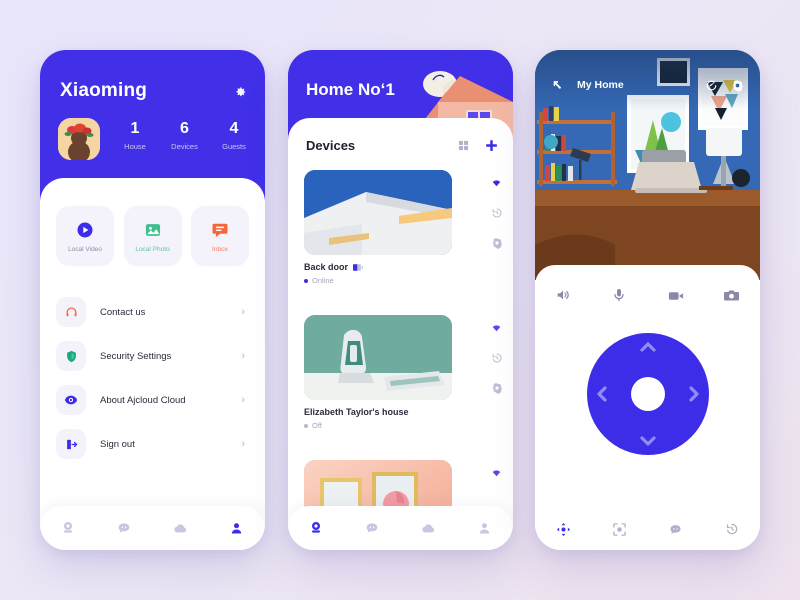  Describe the element at coordinates (152, 229) in the screenshot. I see `image-icon` at that location.